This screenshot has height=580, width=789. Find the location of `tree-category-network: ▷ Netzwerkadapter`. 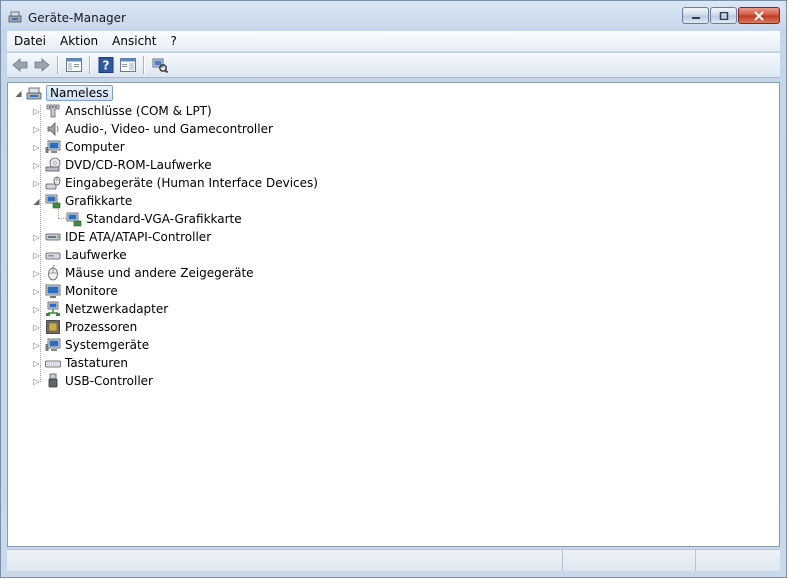

tree-category-network: ▷ Netzwerkadapter is located at coordinates (100, 309).